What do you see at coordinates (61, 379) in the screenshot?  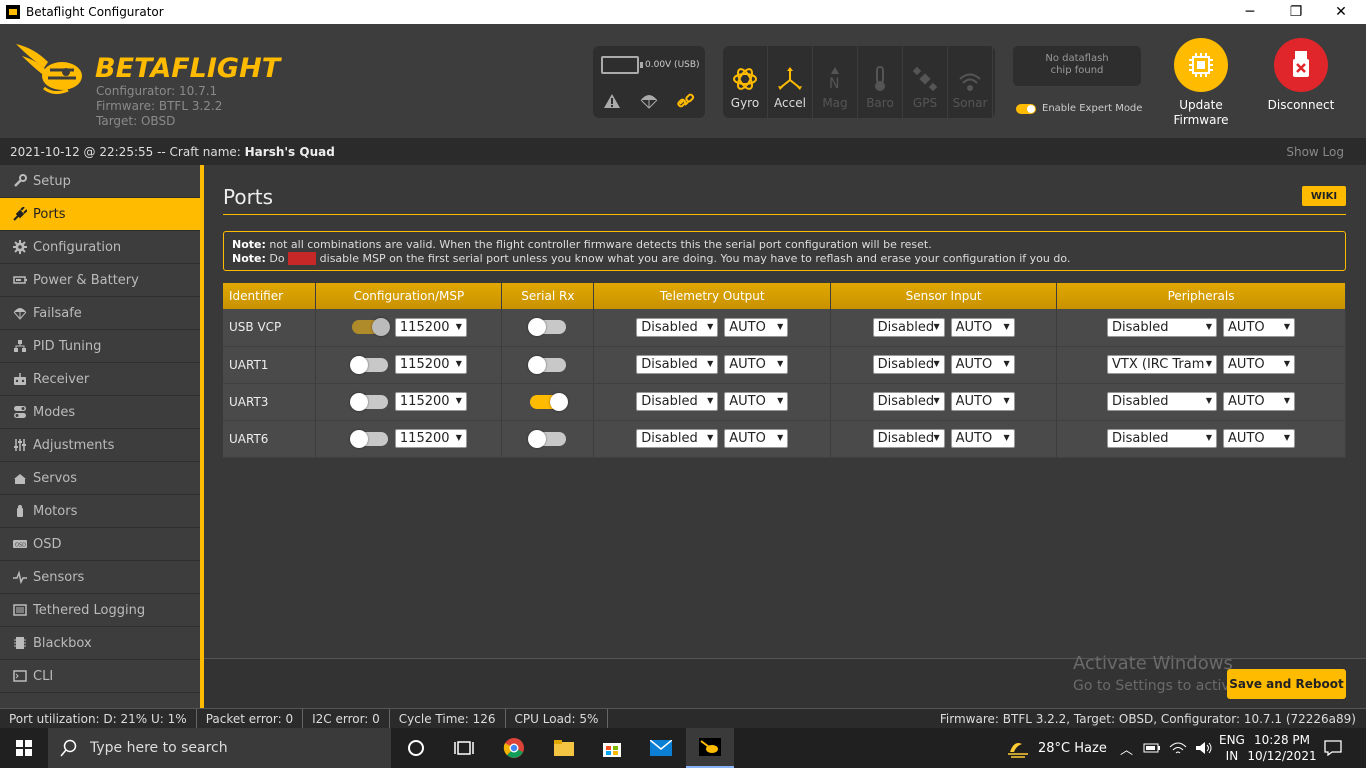 I see `sidebar-item-label: Receiver` at bounding box center [61, 379].